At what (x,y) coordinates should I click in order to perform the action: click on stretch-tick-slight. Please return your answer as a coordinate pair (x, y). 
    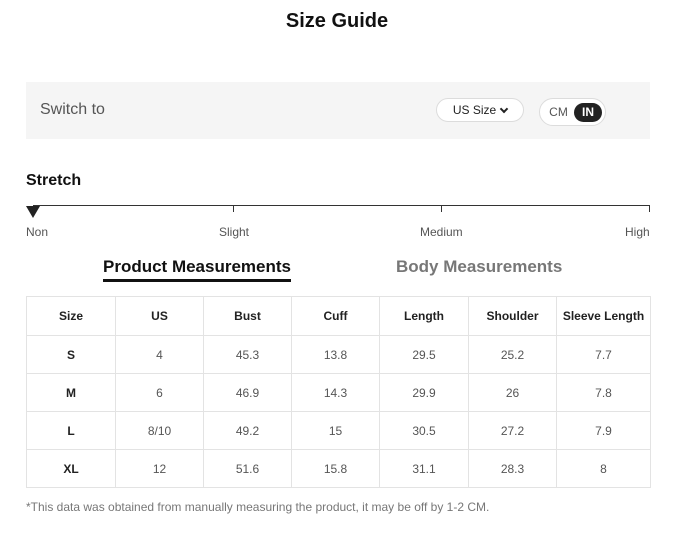
    Looking at the image, I should click on (233, 208).